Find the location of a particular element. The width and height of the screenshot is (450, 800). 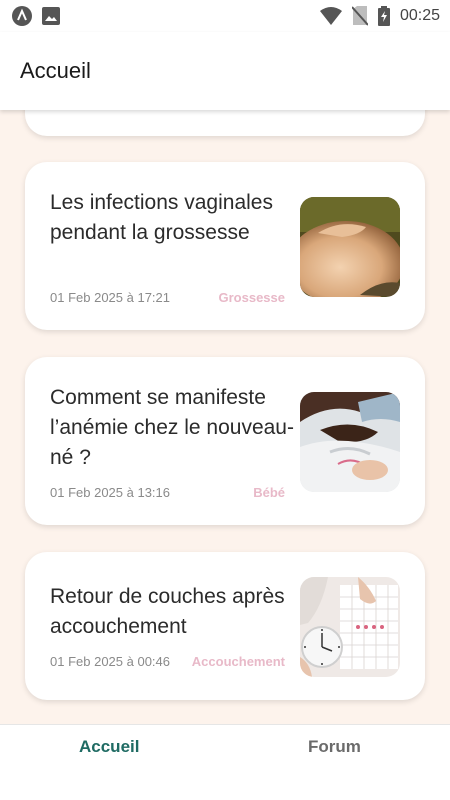

calendar-clock-image is located at coordinates (350, 627).